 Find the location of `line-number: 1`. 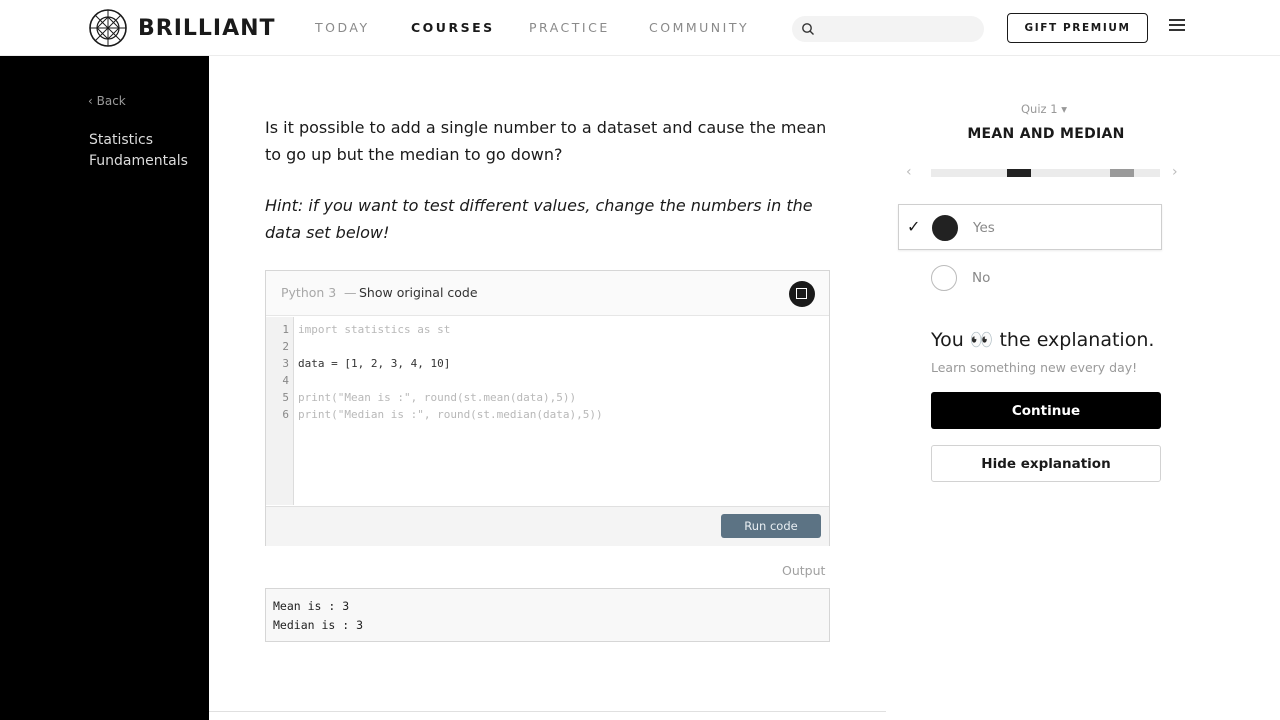

line-number: 1 is located at coordinates (285, 329).